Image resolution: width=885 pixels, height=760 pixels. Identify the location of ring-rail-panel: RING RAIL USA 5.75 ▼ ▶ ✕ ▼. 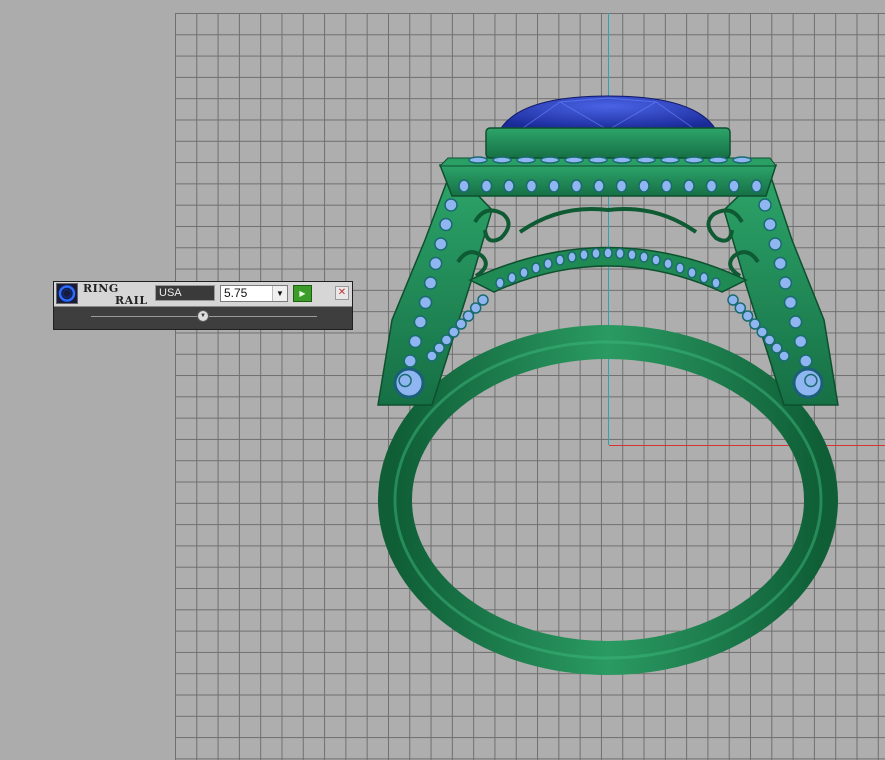
(203, 305).